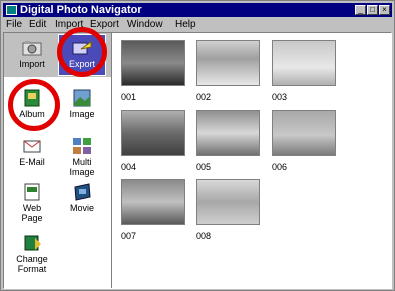 This screenshot has width=395, height=291. Describe the element at coordinates (32, 192) in the screenshot. I see `web-page-icon` at that location.